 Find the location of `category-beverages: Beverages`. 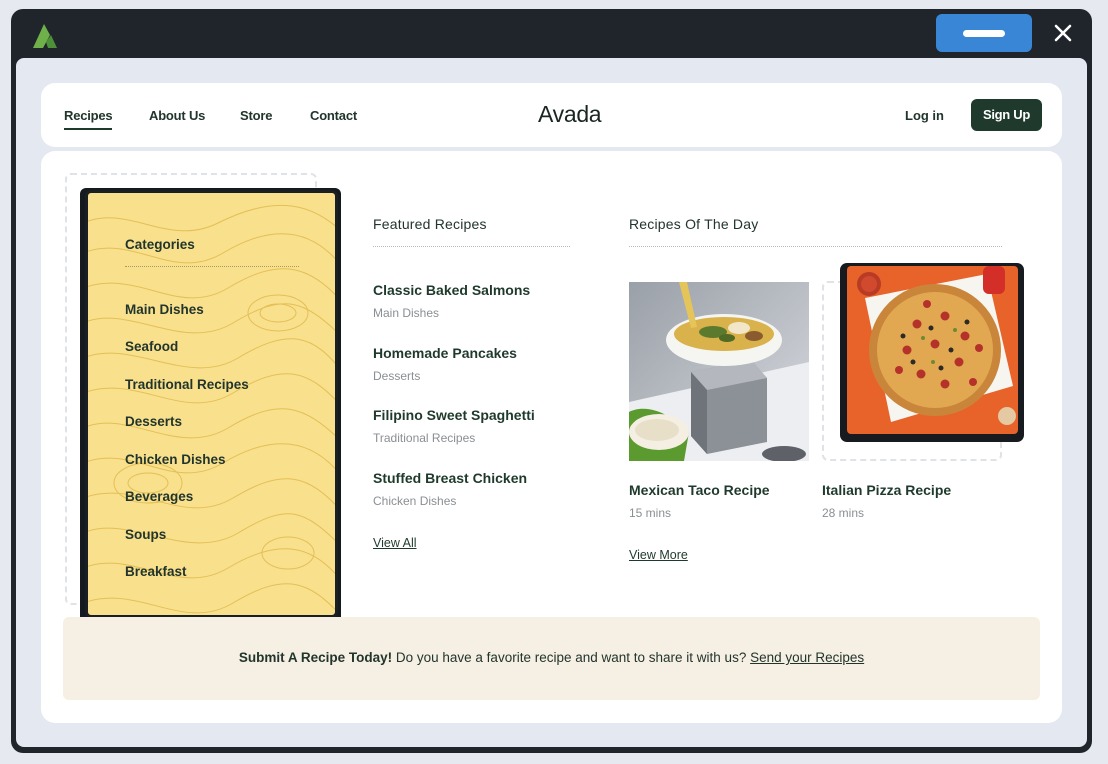

category-beverages: Beverages is located at coordinates (159, 496).